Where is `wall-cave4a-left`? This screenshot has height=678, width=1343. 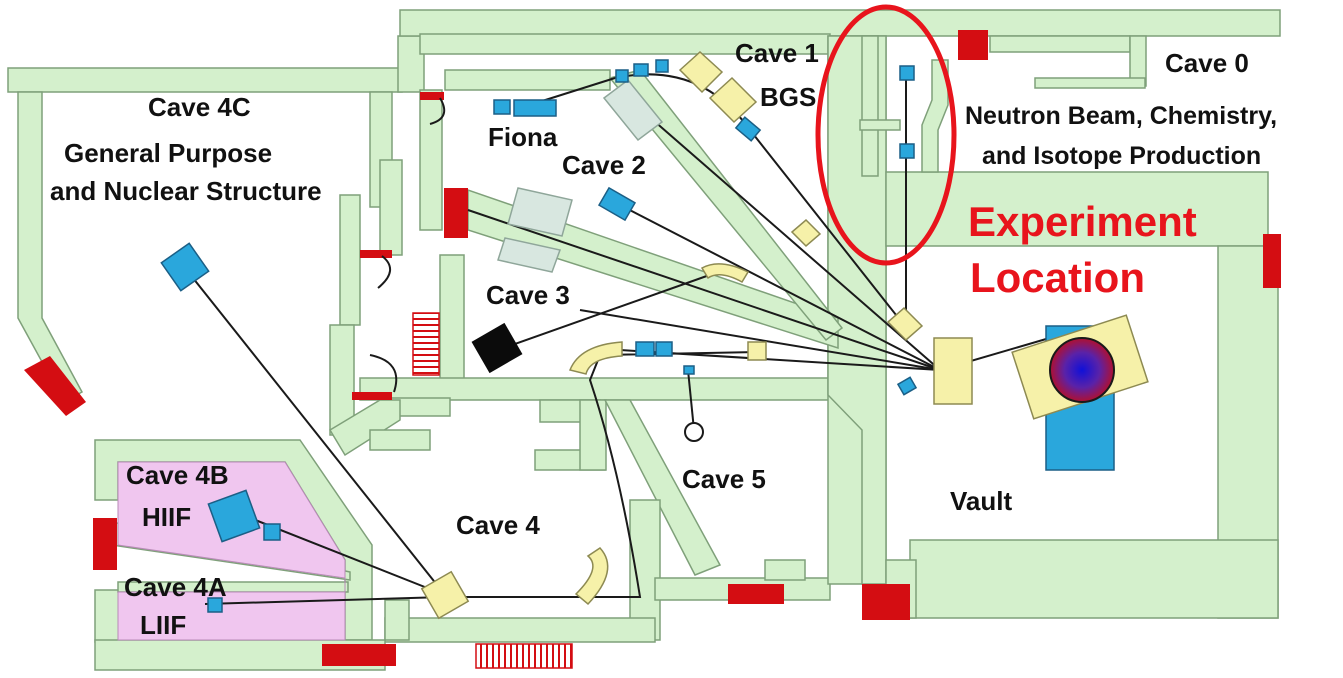
wall-cave4a-left is located at coordinates (107, 616).